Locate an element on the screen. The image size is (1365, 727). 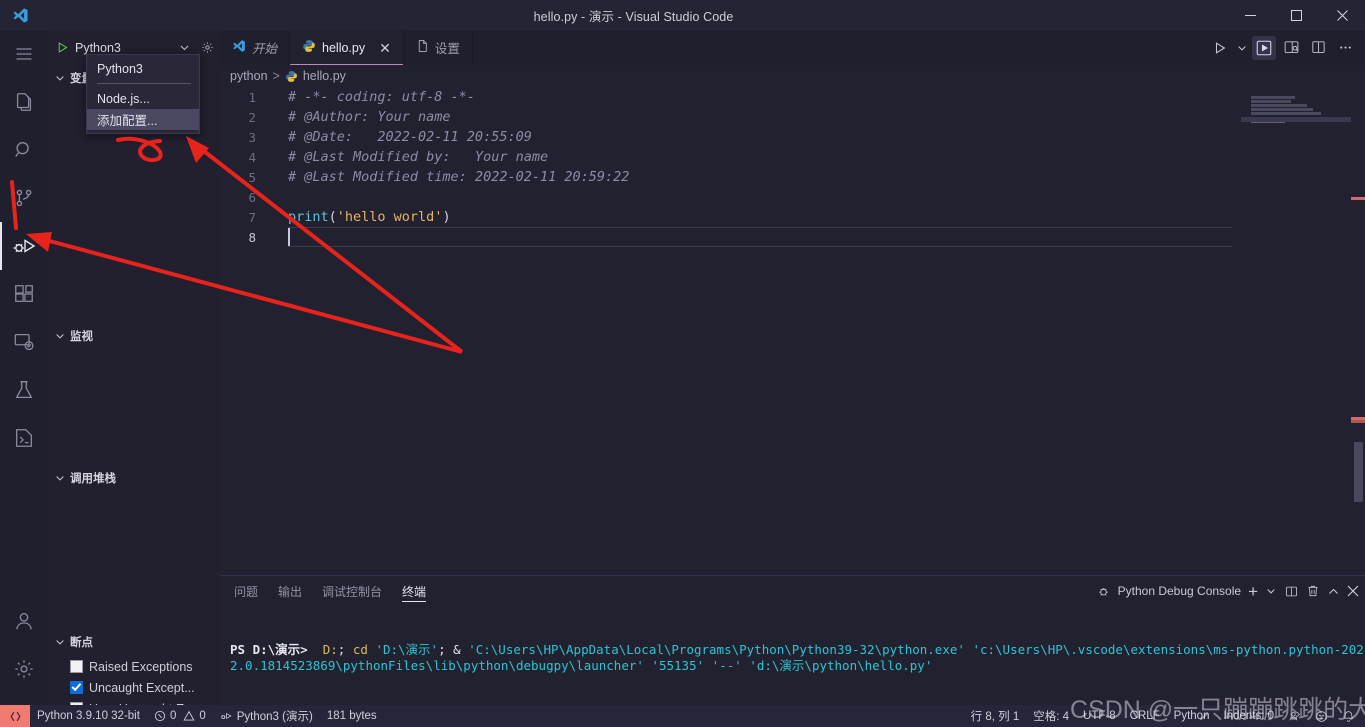
tab-hello-py: hello.py ✕ is located at coordinates (347, 47).